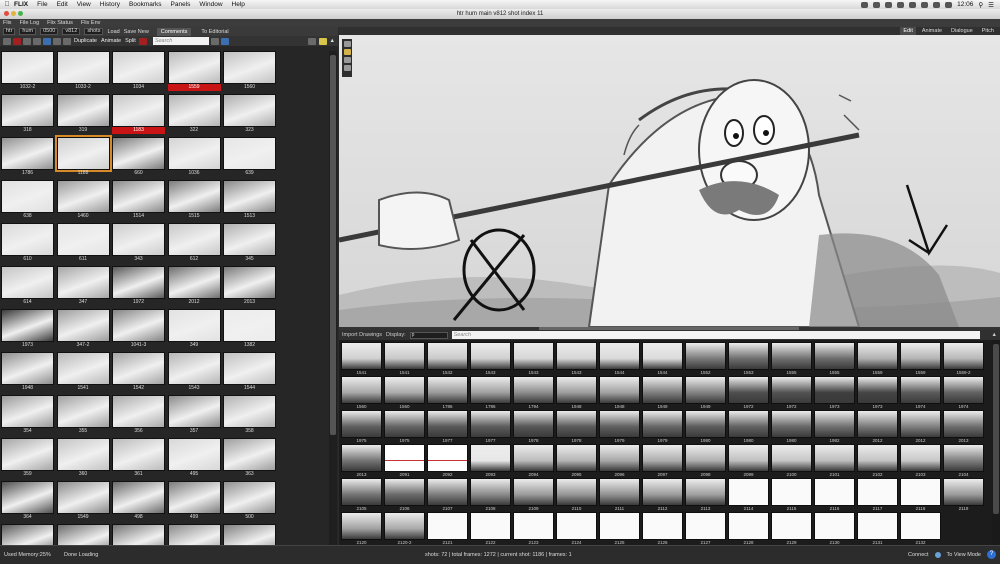 This screenshot has height=564, width=1000. I want to click on move-tool-icon, so click(347, 44).